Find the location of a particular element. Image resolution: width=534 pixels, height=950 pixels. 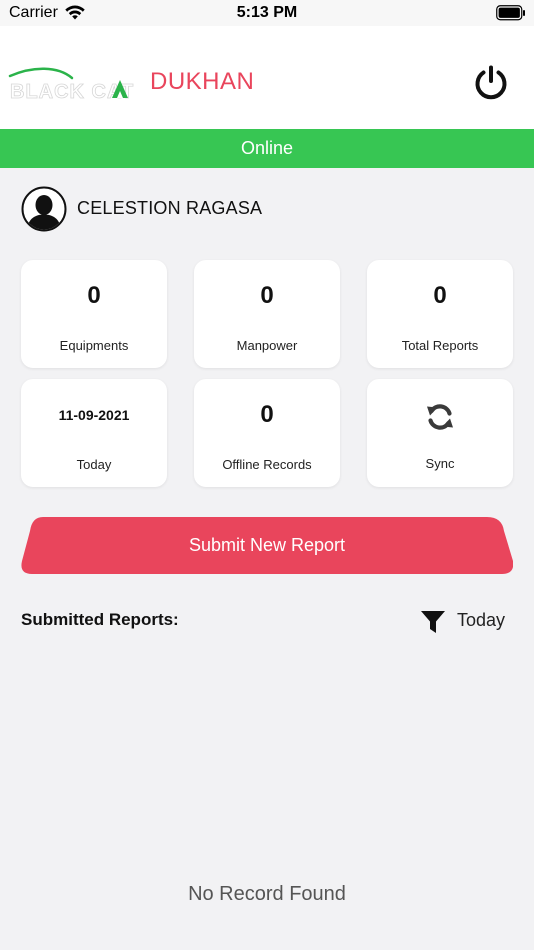

manpower-label: Manpower is located at coordinates (267, 345).